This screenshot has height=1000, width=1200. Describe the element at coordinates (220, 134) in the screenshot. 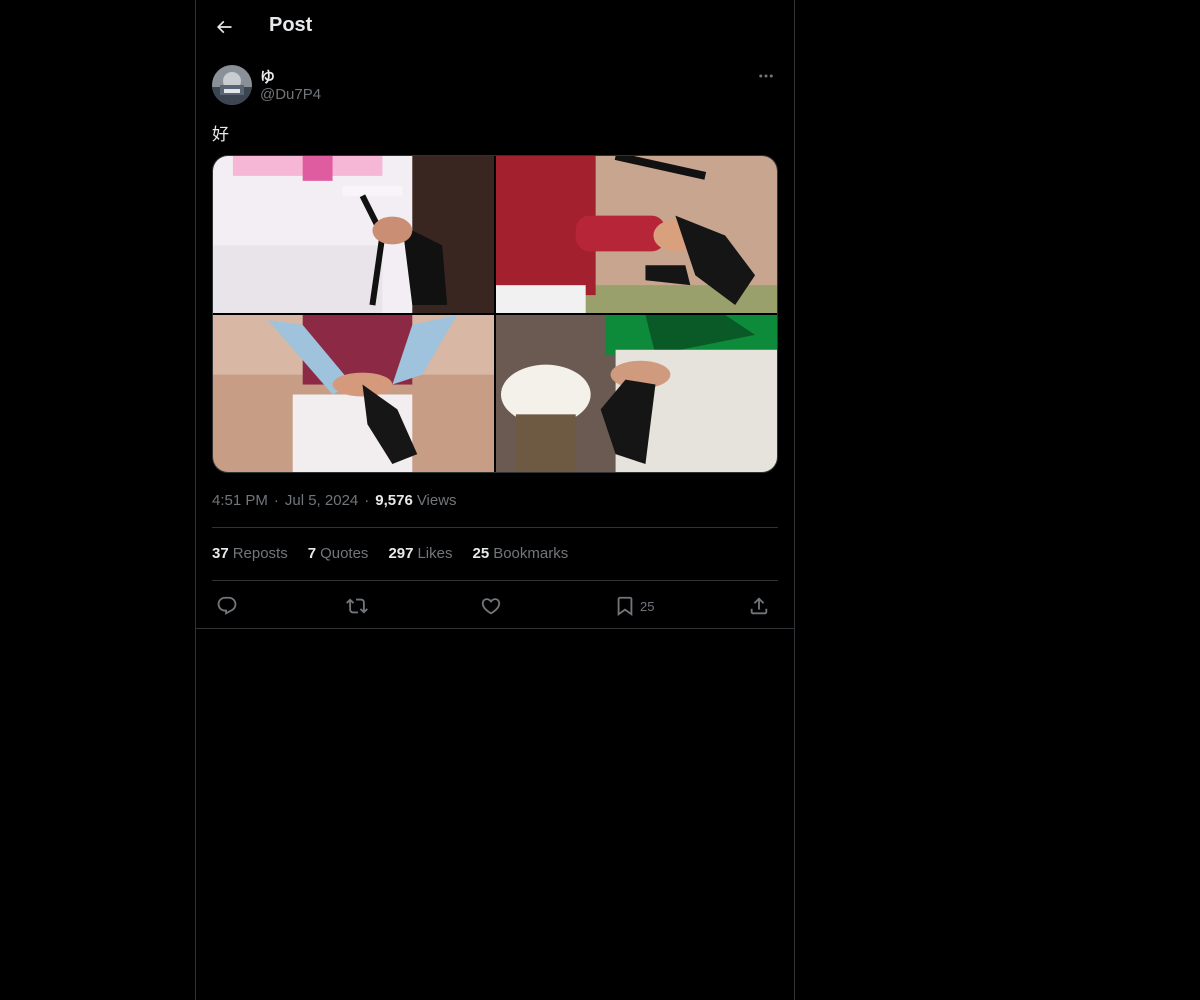

I see `post-text: 好` at that location.